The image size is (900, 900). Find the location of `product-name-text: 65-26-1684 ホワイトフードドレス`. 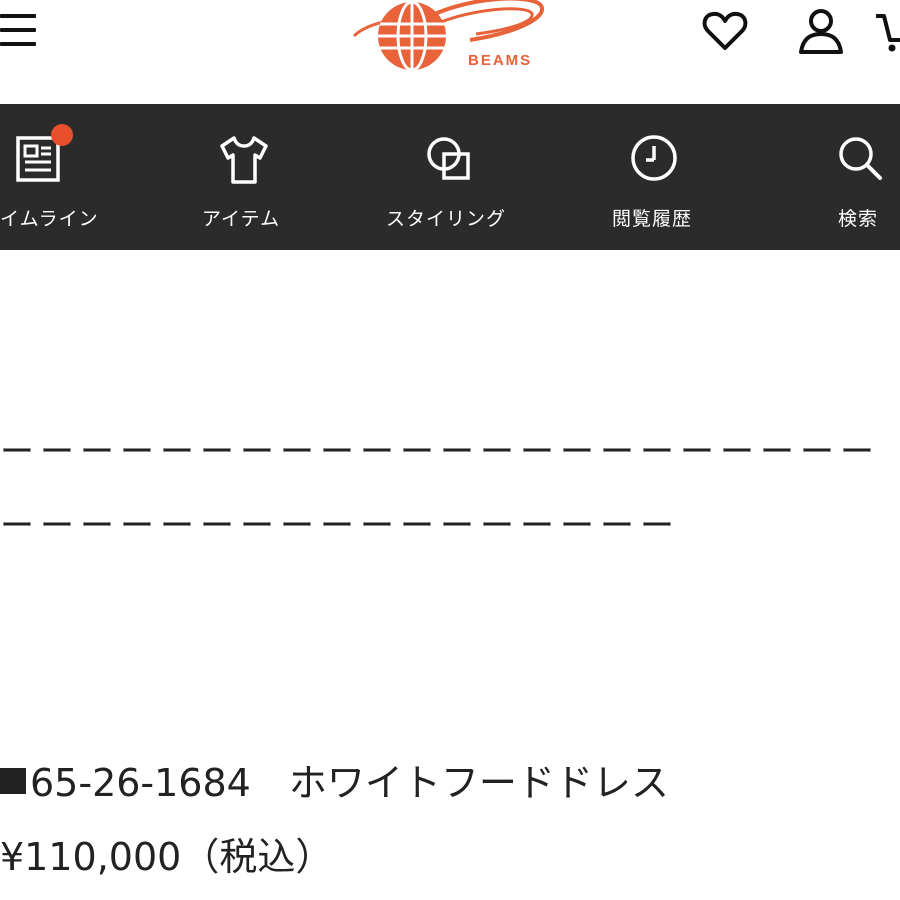

product-name-text: 65-26-1684 ホワイトフードドレス is located at coordinates (349, 783).